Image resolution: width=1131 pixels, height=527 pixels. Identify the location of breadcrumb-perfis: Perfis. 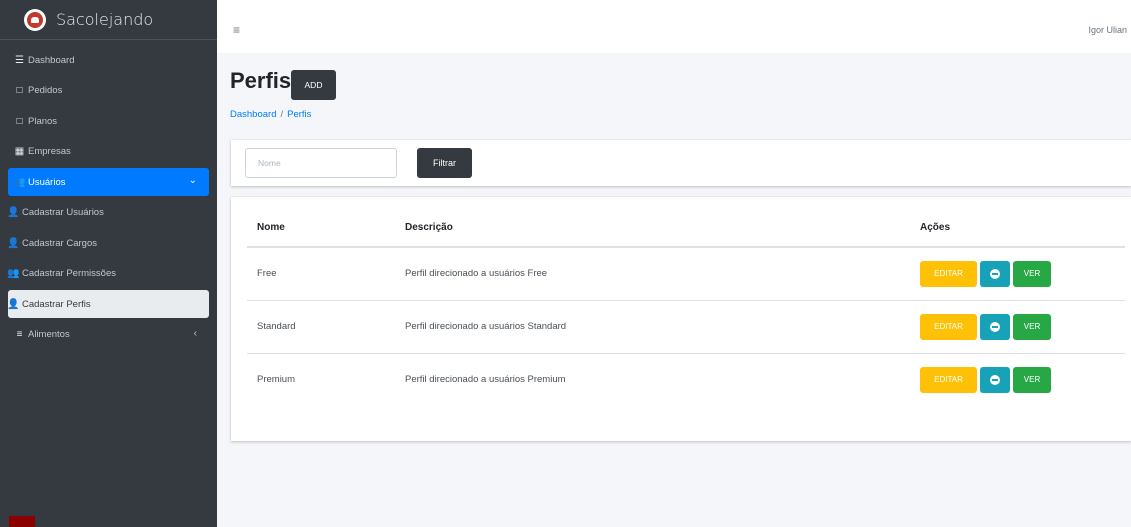
(299, 114).